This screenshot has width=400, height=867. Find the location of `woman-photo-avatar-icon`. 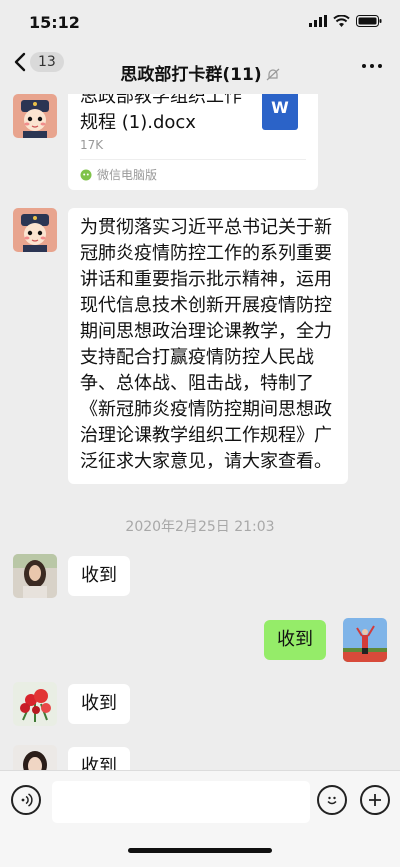

woman-photo-avatar-icon is located at coordinates (35, 576).